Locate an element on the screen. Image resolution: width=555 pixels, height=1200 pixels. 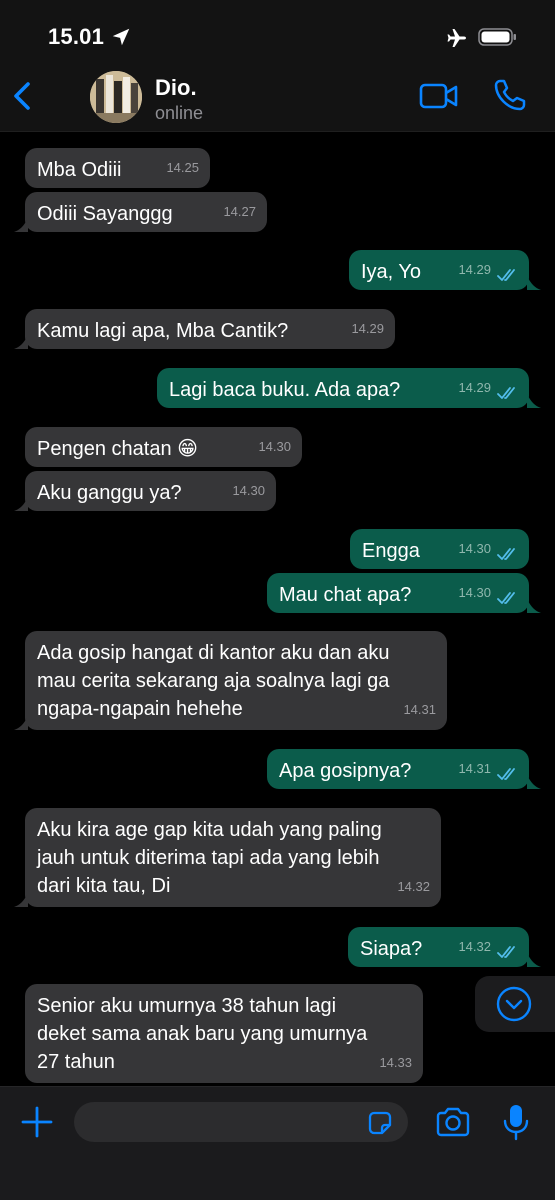
message-bubble-incoming: Odiii Sayanggg 14.27 is located at coordinates (146, 212).